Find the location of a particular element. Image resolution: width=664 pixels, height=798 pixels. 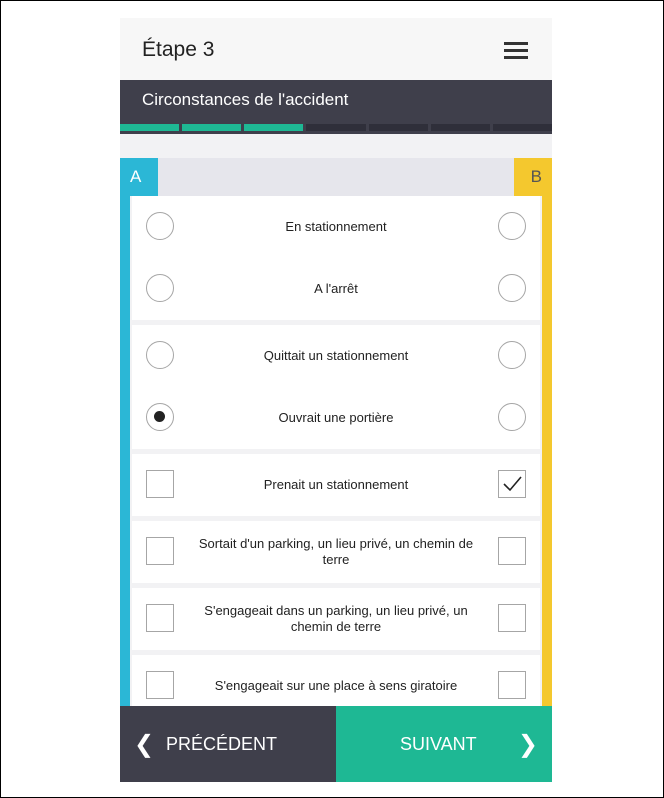

next-button: SUIVANT ❯ is located at coordinates (444, 744).